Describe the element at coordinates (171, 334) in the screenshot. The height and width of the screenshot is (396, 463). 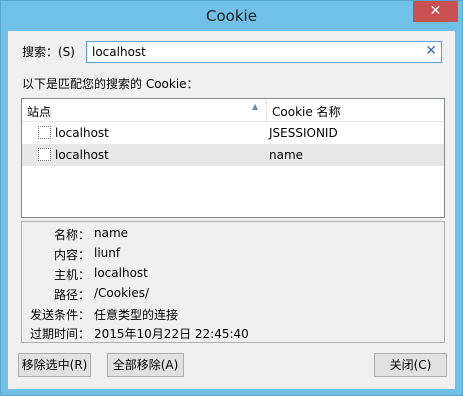
I see `detail-value: 2015年10月22日 22:45:40` at that location.